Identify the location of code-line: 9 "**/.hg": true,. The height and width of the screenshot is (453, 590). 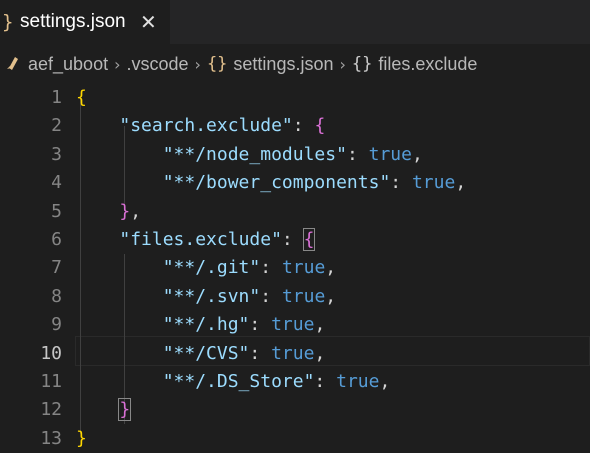
(295, 325).